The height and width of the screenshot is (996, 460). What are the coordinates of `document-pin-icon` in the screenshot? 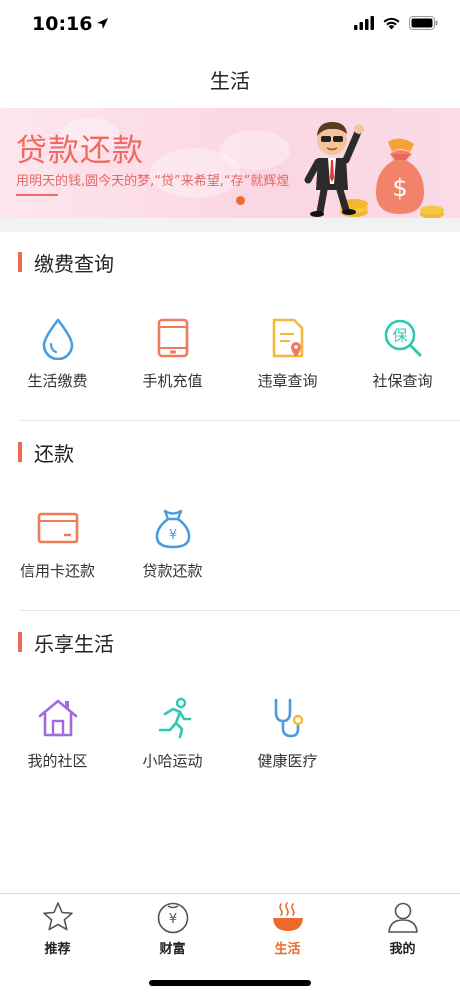 It's located at (287, 338).